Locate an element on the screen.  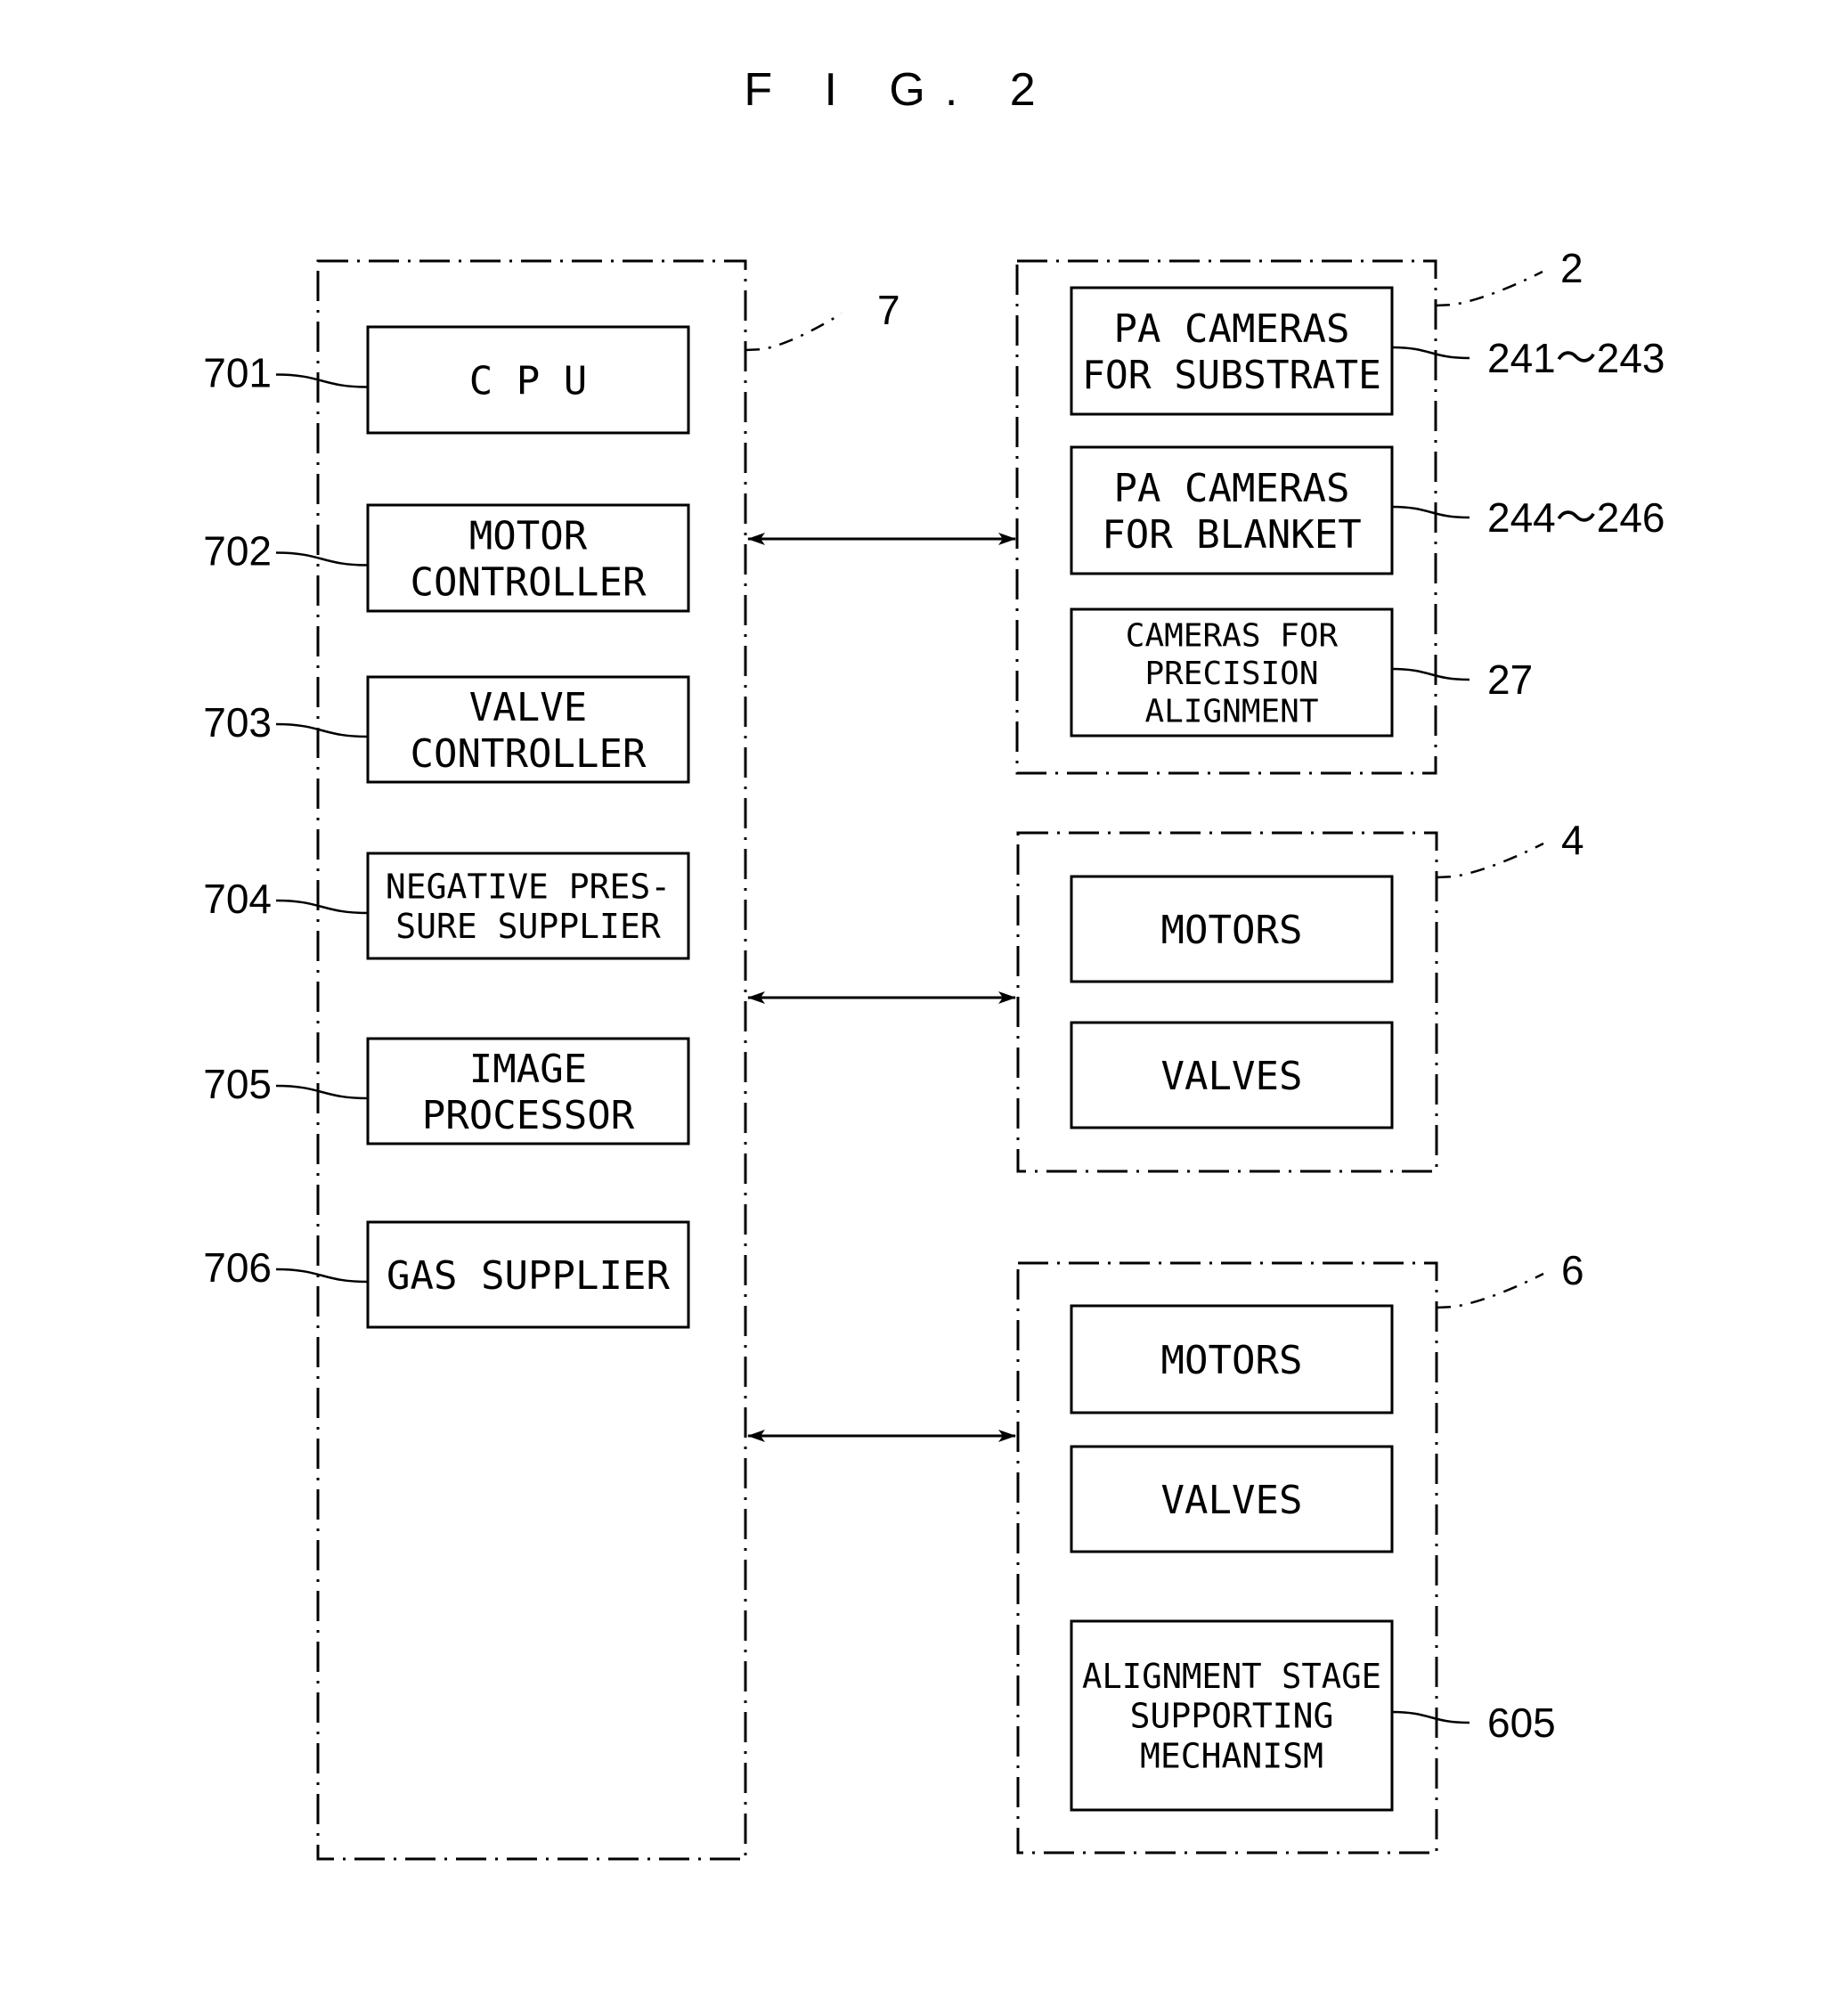
ref-label-244～246: 244～246 is located at coordinates (1576, 517).